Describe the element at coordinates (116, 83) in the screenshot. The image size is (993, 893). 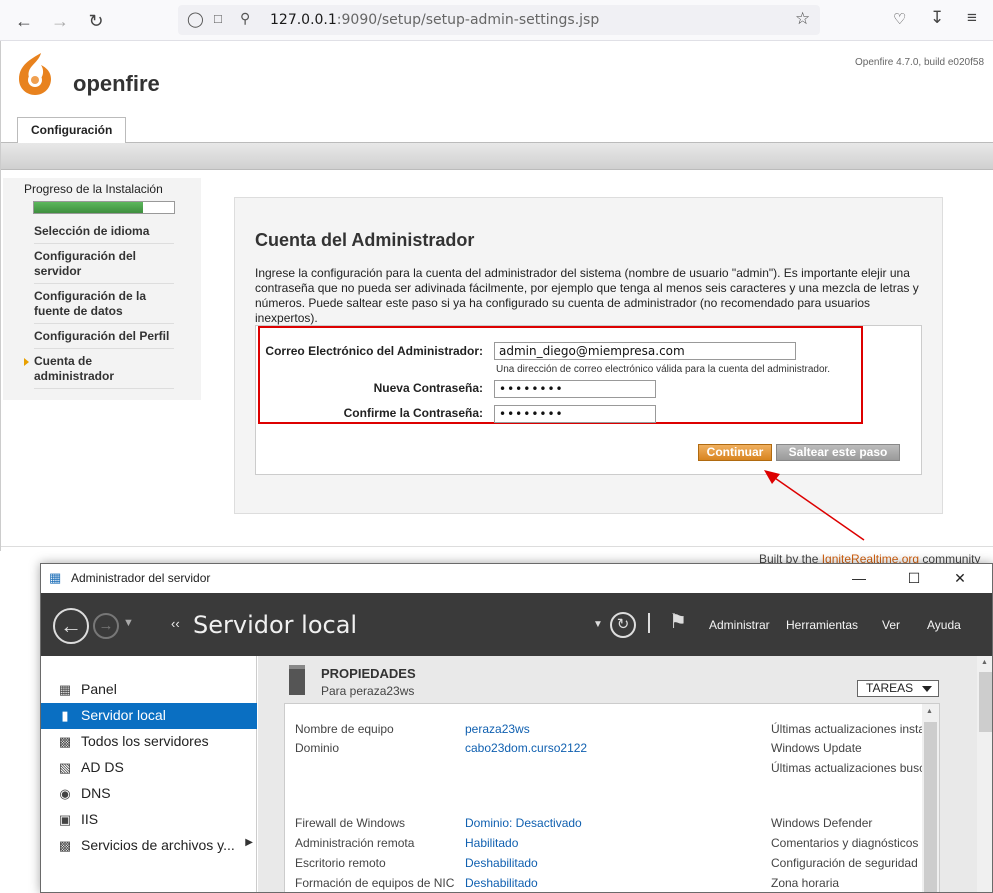
I see `logo-text: openfire` at that location.